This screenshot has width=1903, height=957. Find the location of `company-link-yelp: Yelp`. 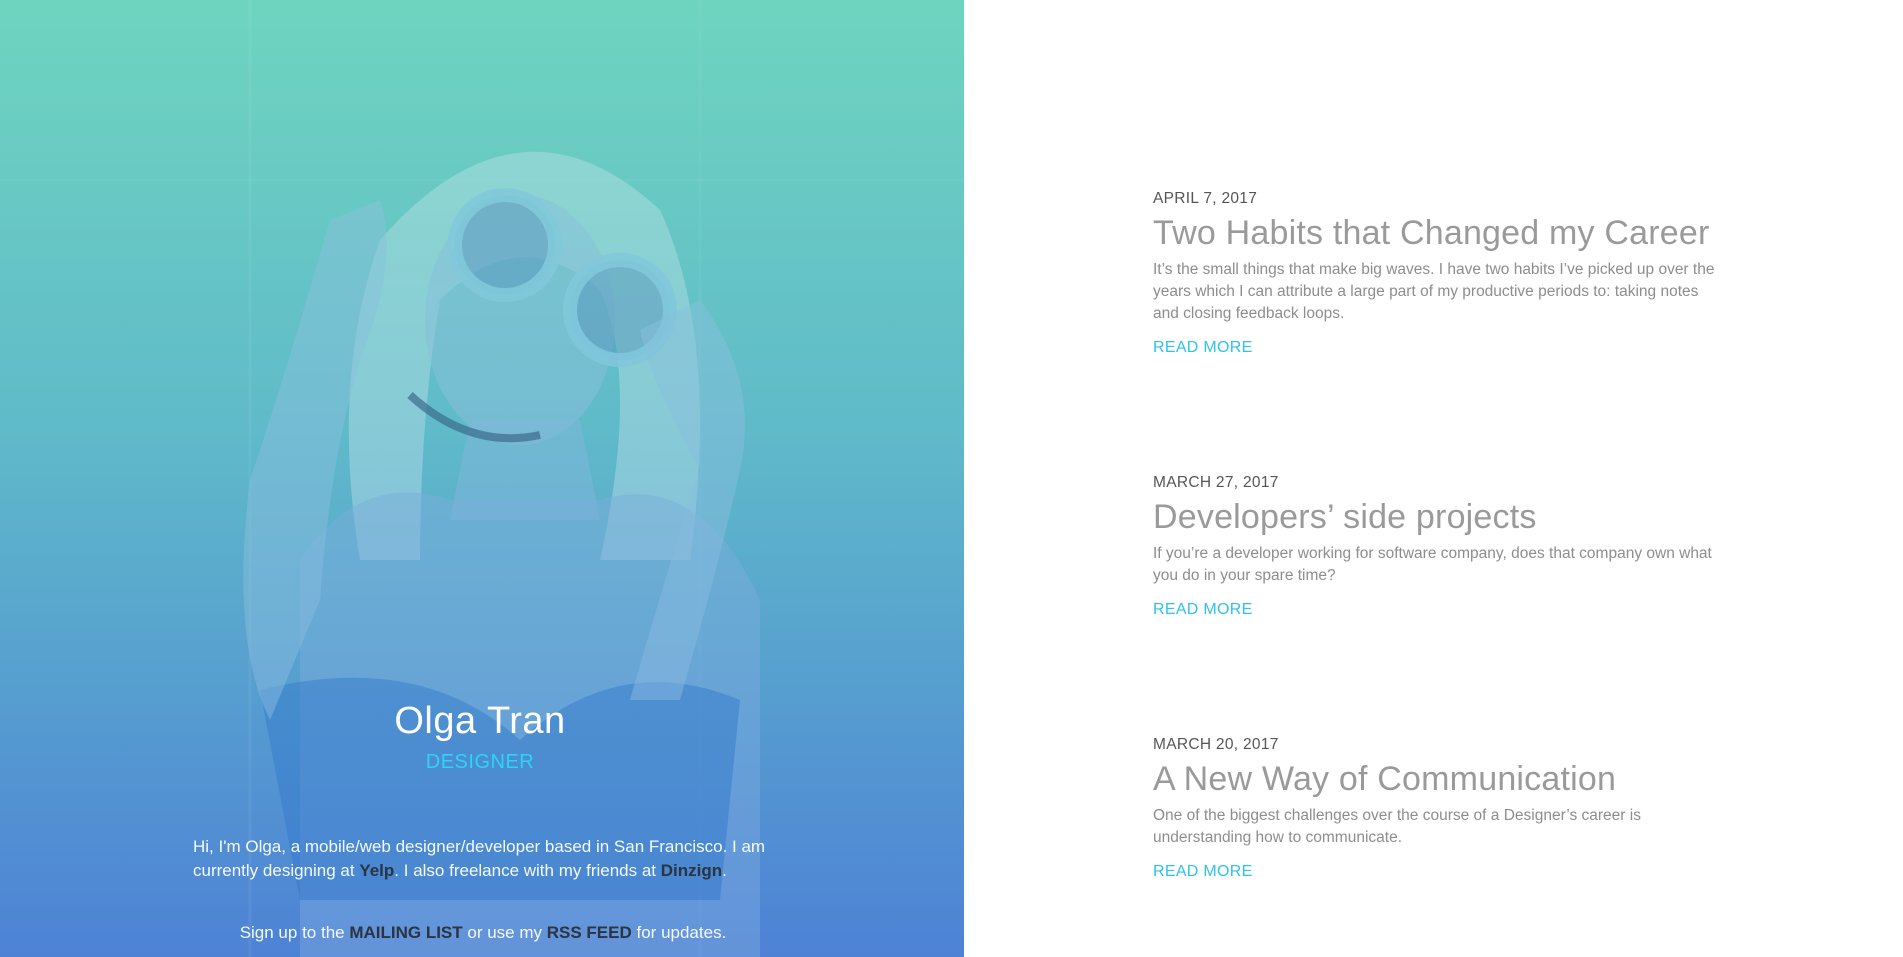

company-link-yelp: Yelp is located at coordinates (376, 870).